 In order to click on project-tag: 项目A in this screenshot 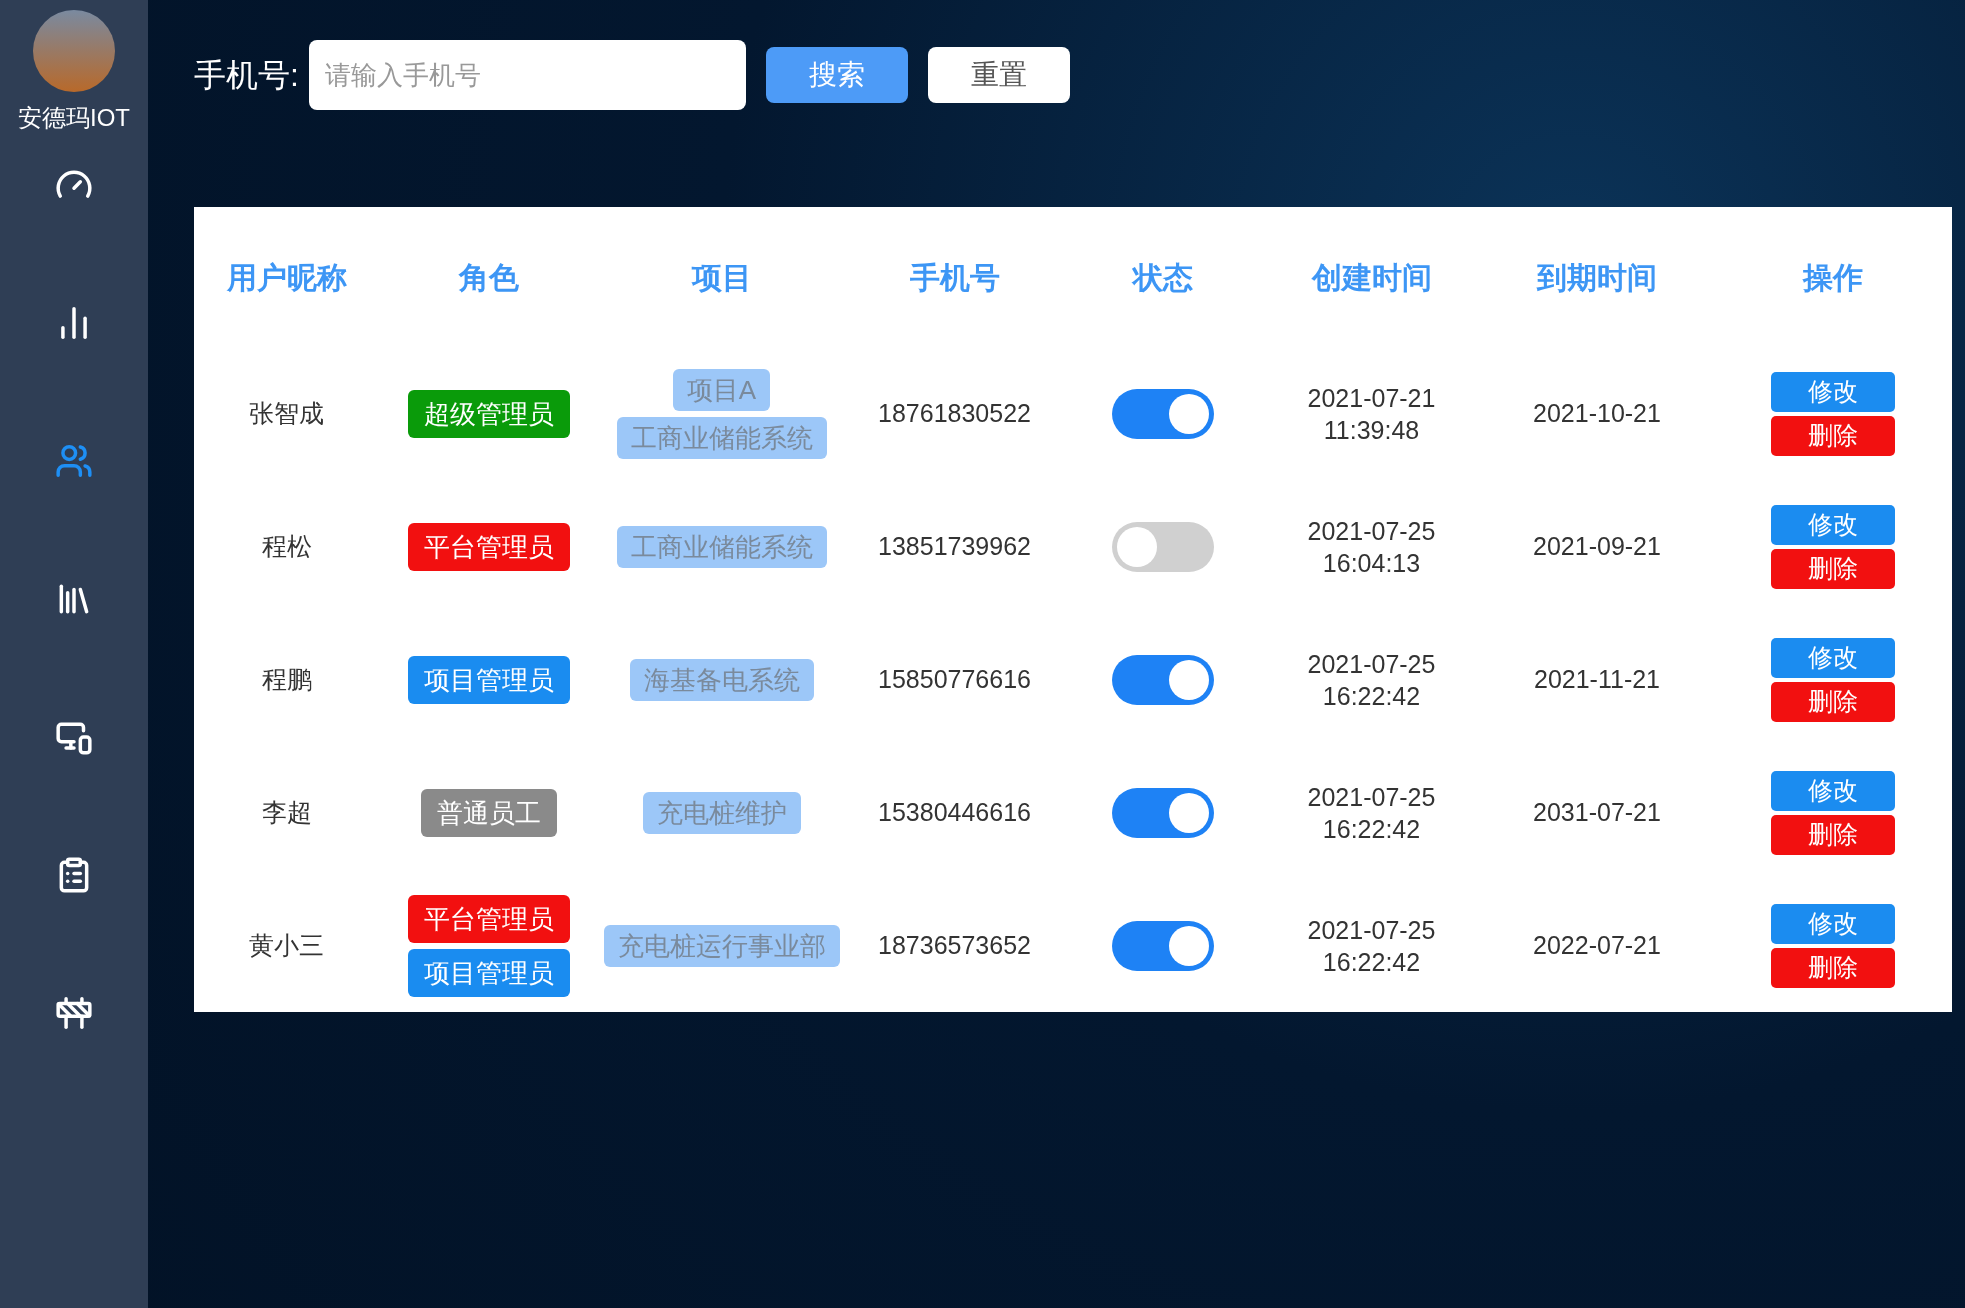, I will do `click(721, 389)`.